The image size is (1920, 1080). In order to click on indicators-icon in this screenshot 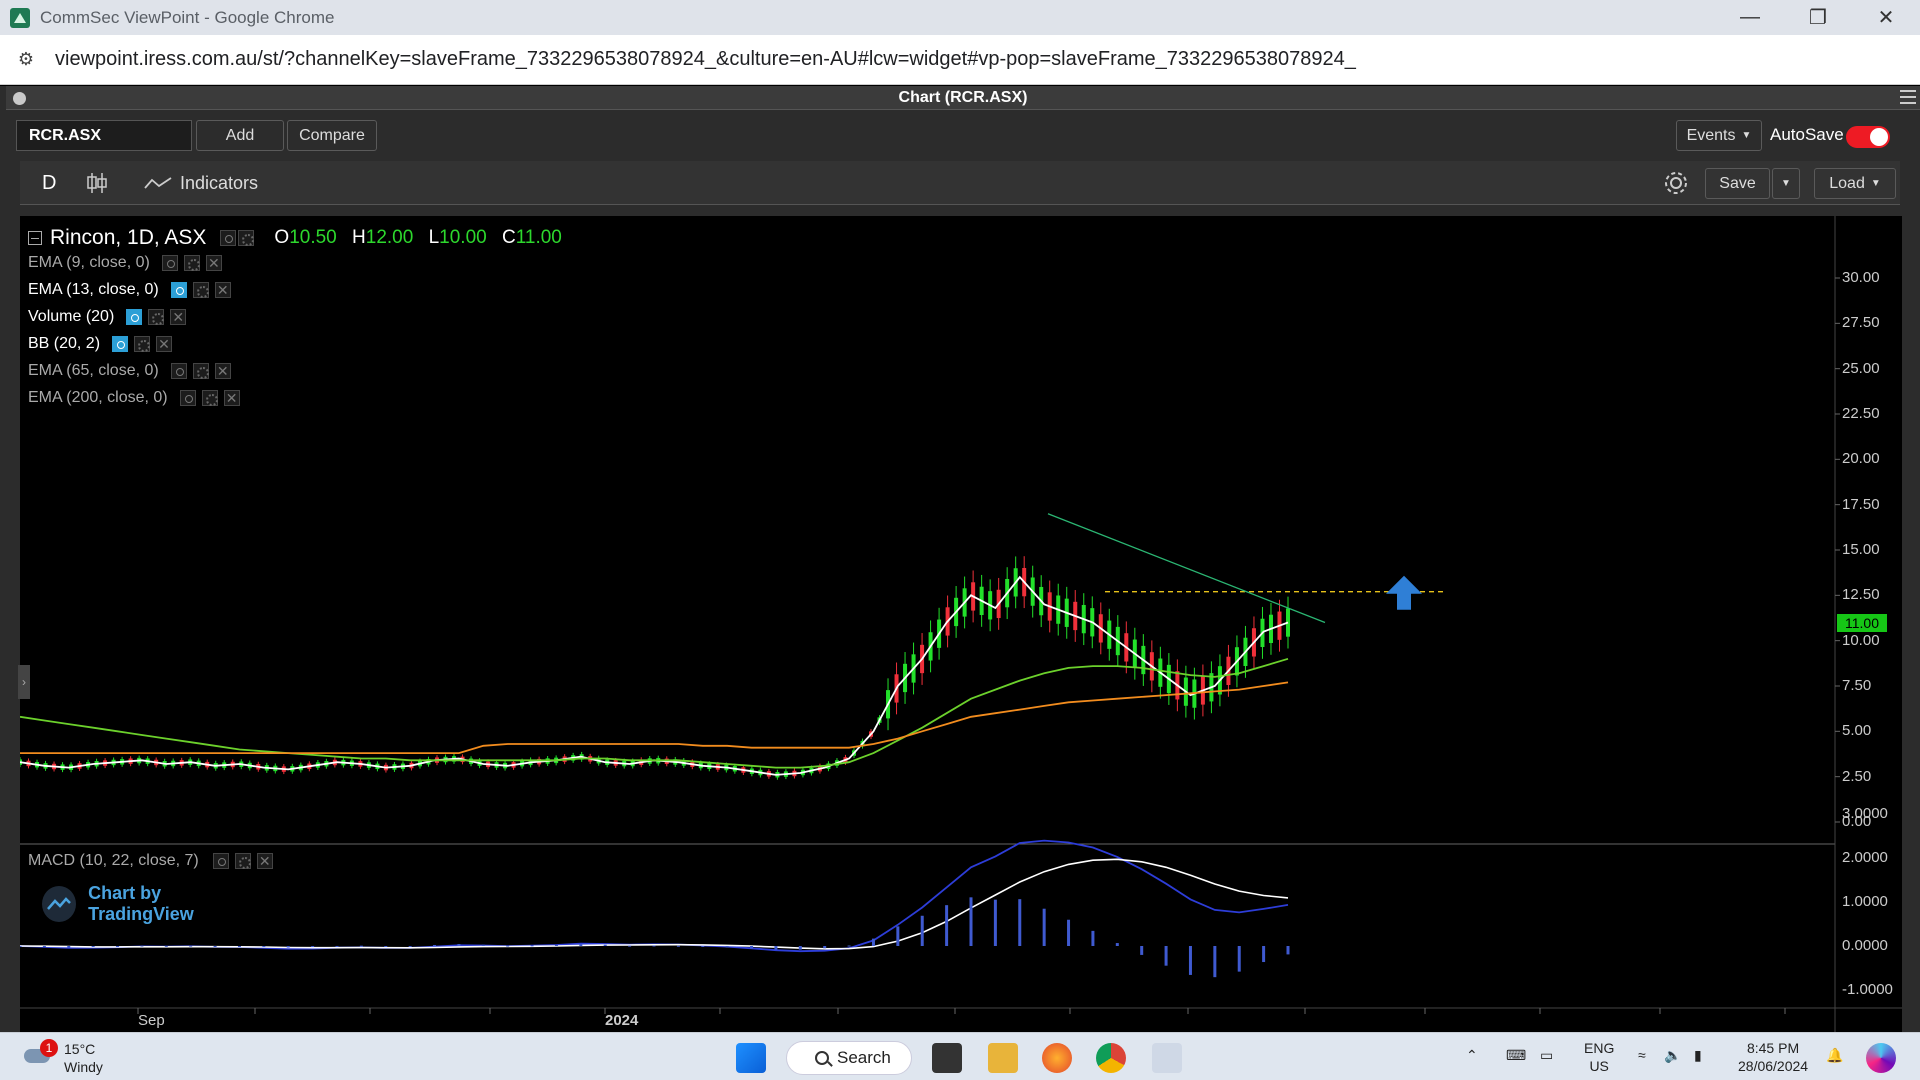, I will do `click(158, 183)`.